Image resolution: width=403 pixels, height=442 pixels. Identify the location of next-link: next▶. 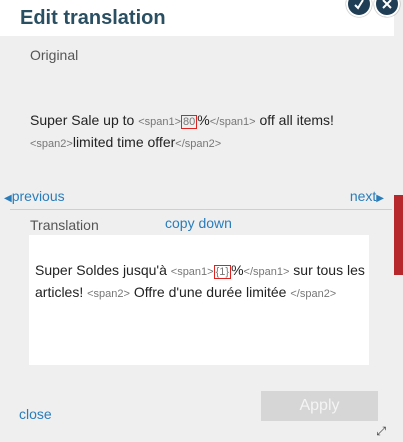
(367, 196).